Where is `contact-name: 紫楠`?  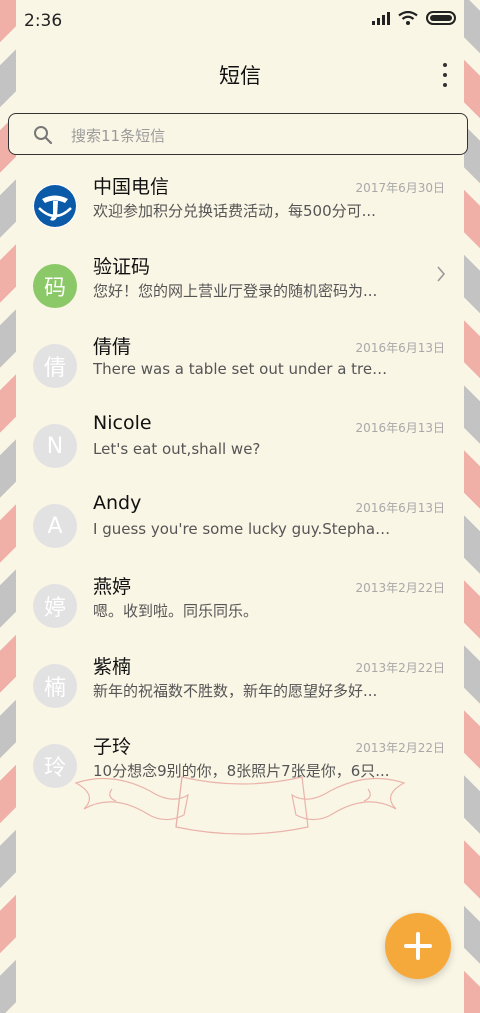
contact-name: 紫楠 is located at coordinates (112, 667).